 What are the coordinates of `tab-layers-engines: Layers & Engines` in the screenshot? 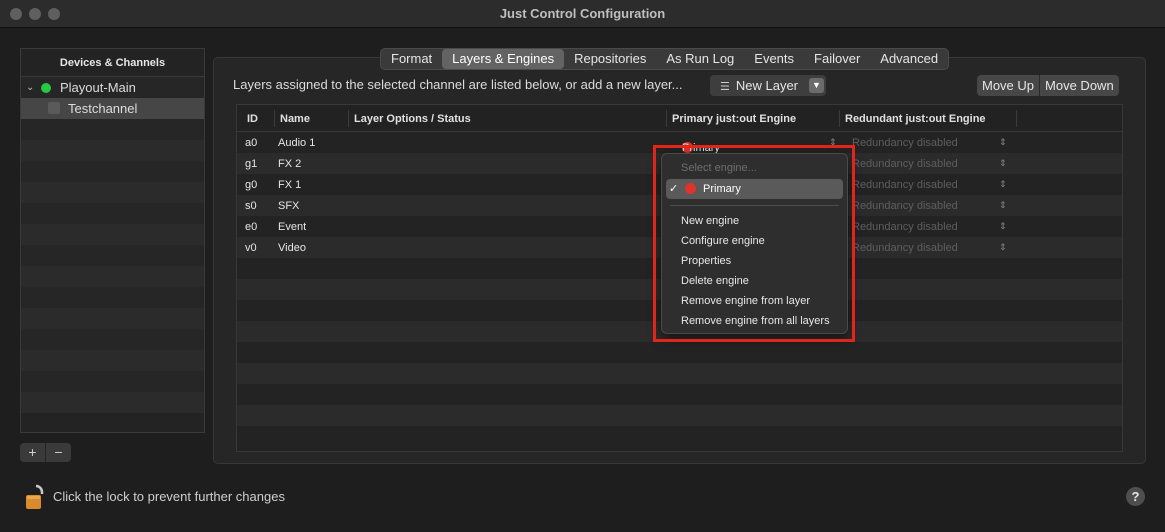 It's located at (503, 59).